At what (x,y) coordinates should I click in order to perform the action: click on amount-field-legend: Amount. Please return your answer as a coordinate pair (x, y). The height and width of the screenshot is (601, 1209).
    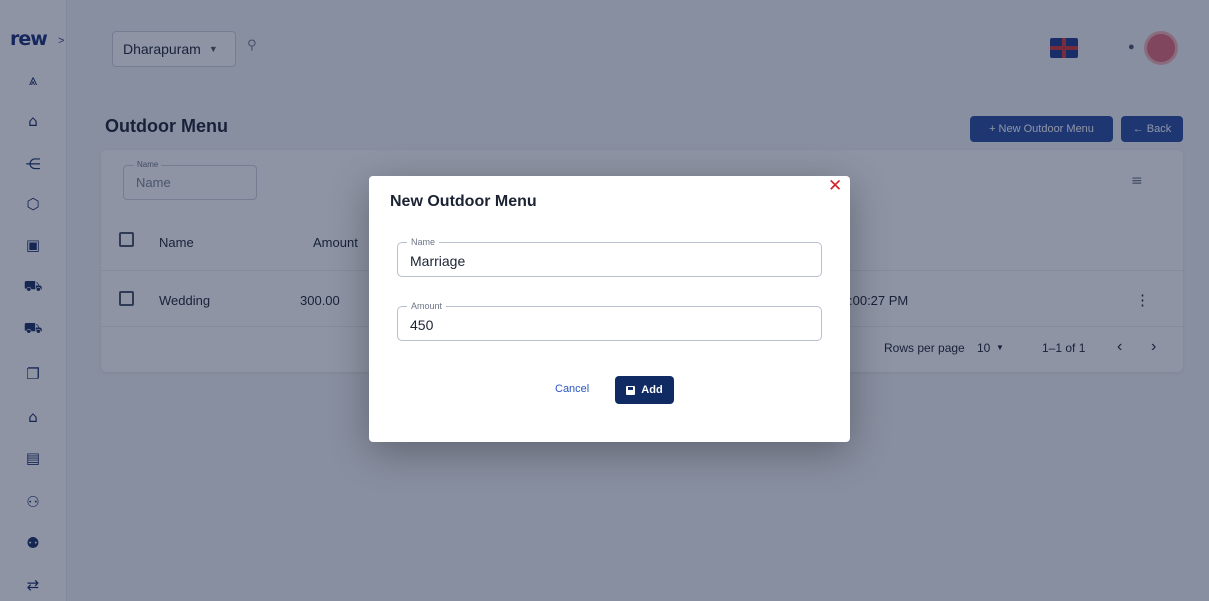
    Looking at the image, I should click on (427, 306).